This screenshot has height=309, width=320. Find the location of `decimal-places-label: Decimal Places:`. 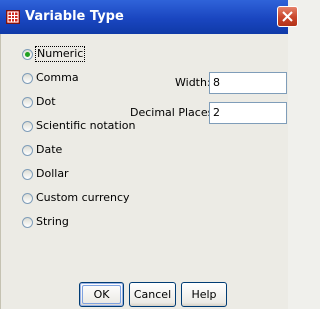

decimal-places-label: Decimal Places: is located at coordinates (174, 112).